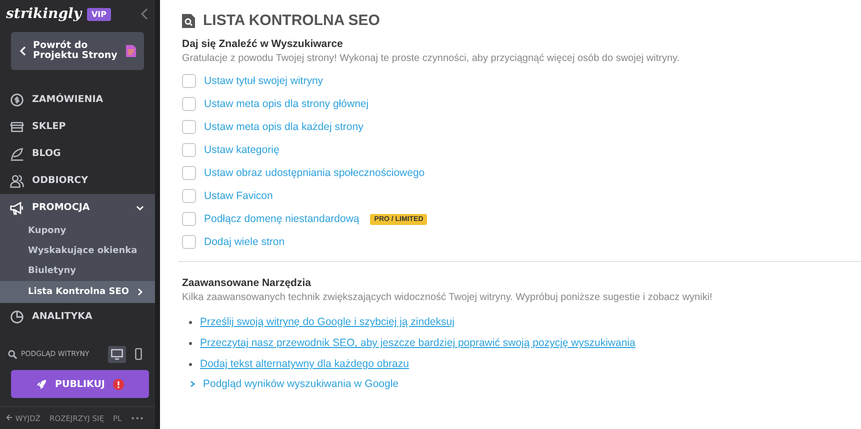 Image resolution: width=861 pixels, height=429 pixels. What do you see at coordinates (77, 316) in the screenshot?
I see `nav-item: ANALITYKA` at bounding box center [77, 316].